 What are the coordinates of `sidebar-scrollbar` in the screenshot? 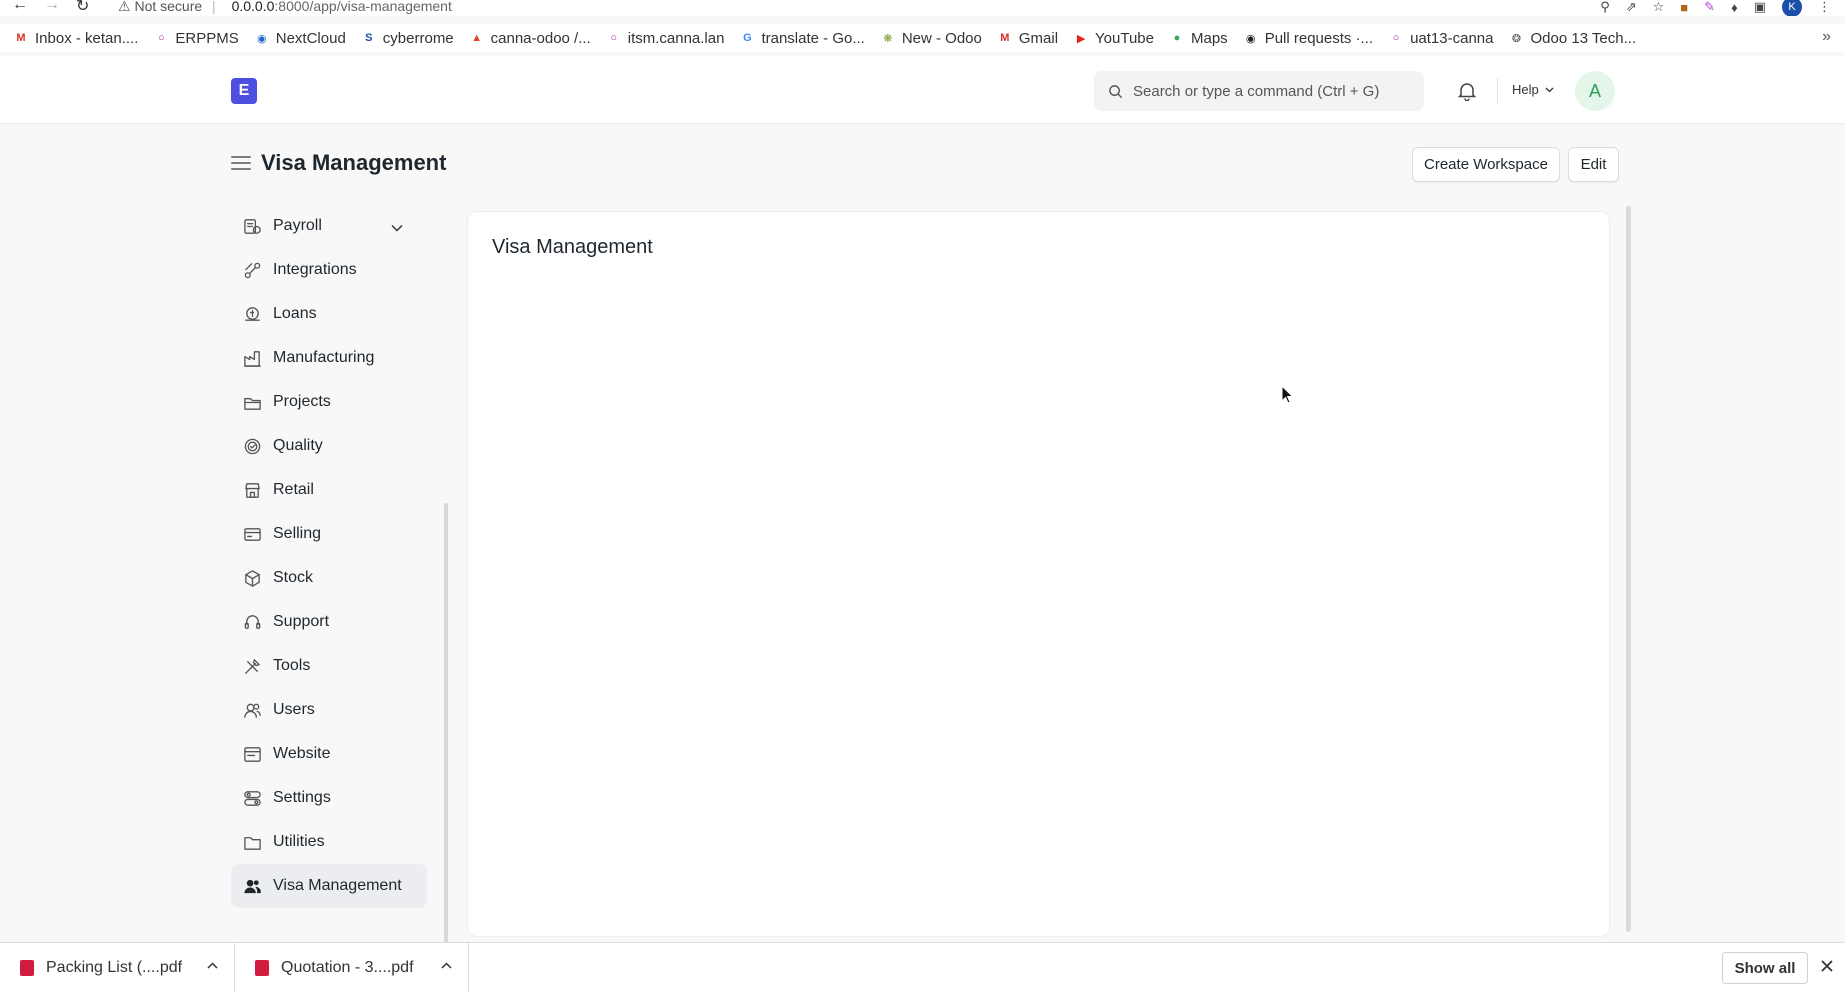 It's located at (446, 723).